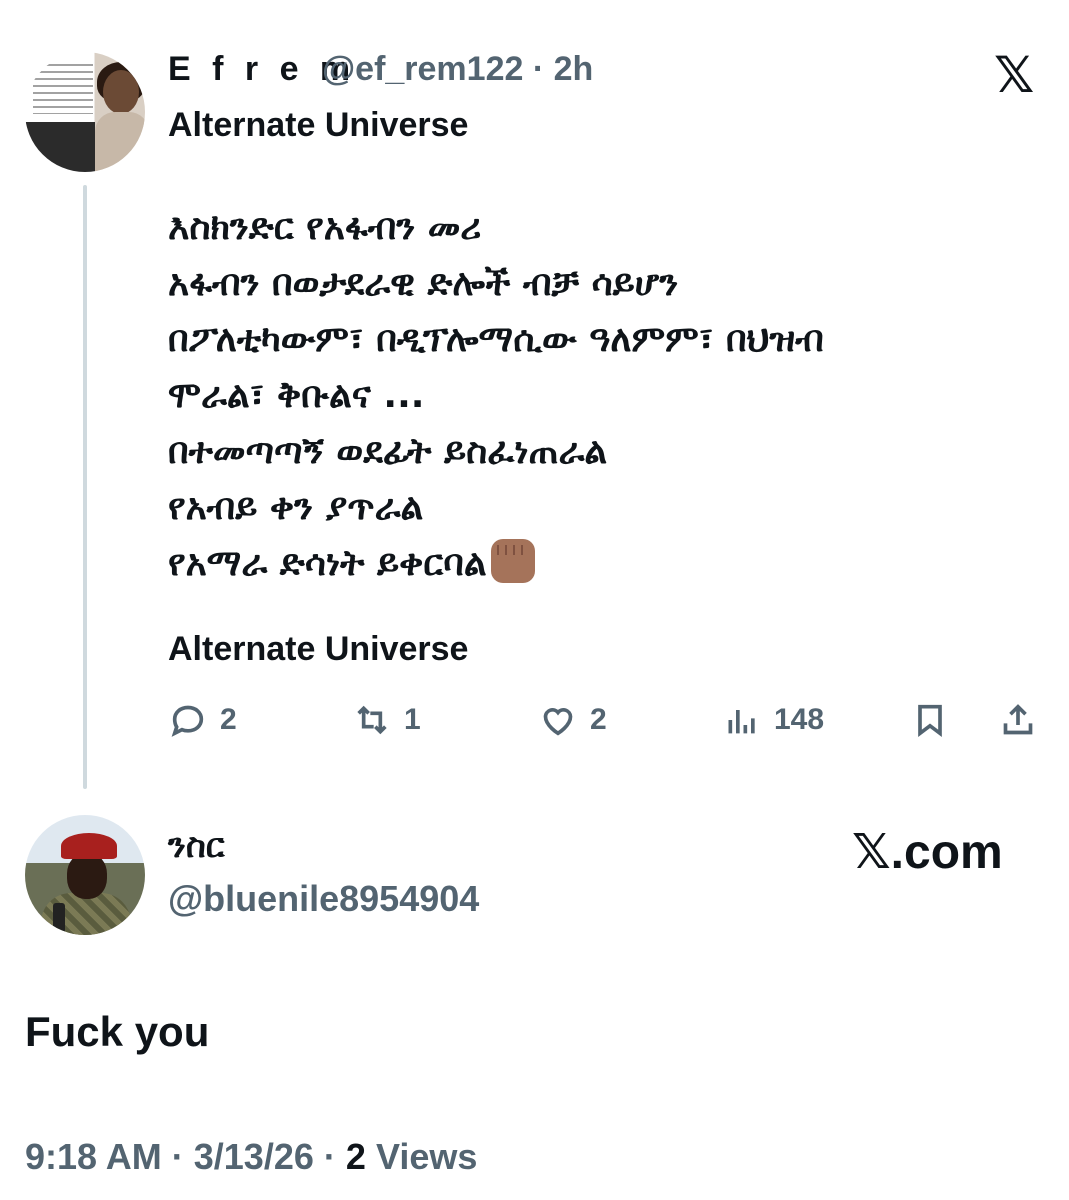 The height and width of the screenshot is (1200, 1069). I want to click on avatar-beret, so click(89, 846).